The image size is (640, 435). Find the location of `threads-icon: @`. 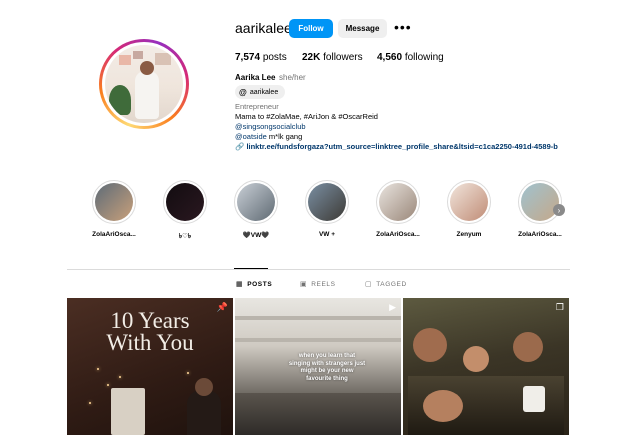

threads-icon: @ is located at coordinates (243, 92).